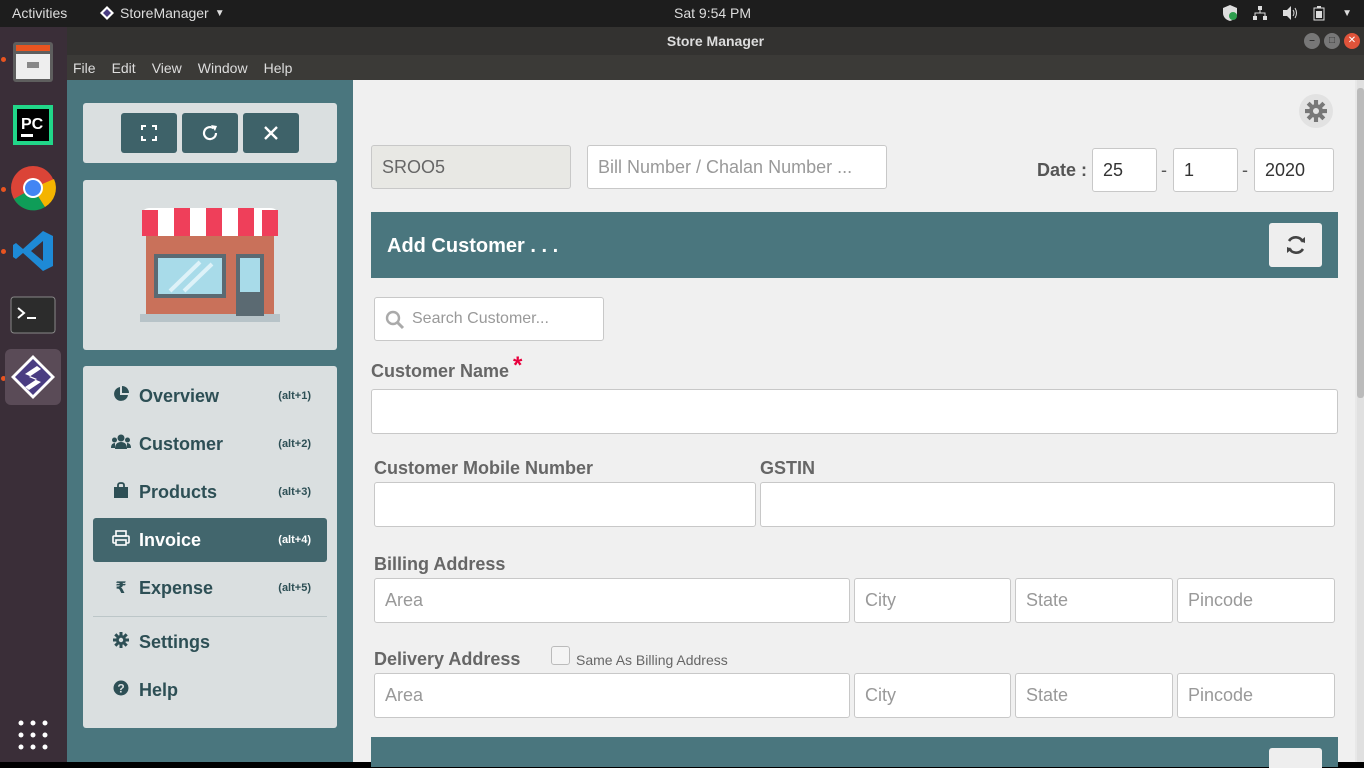  I want to click on app-menu: StoreManager ▼, so click(162, 13).